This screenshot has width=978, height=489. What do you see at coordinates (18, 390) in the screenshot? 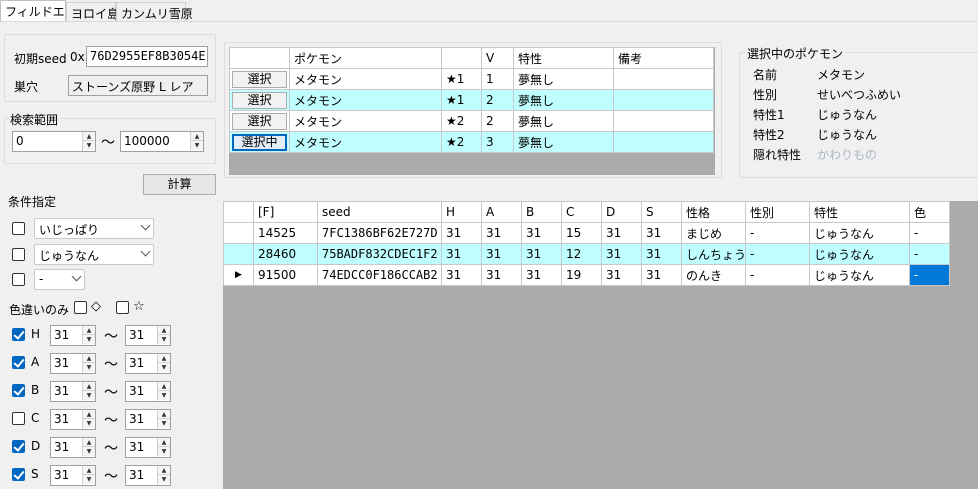
I see `iv-b-checkbox` at bounding box center [18, 390].